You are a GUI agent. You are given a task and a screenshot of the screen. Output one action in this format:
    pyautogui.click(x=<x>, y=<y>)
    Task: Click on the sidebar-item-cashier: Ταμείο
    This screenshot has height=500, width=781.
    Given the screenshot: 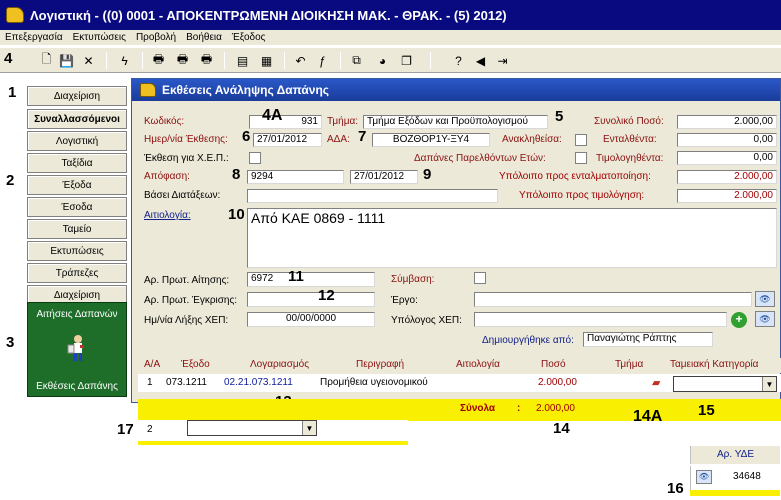 What is the action you would take?
    pyautogui.click(x=77, y=229)
    